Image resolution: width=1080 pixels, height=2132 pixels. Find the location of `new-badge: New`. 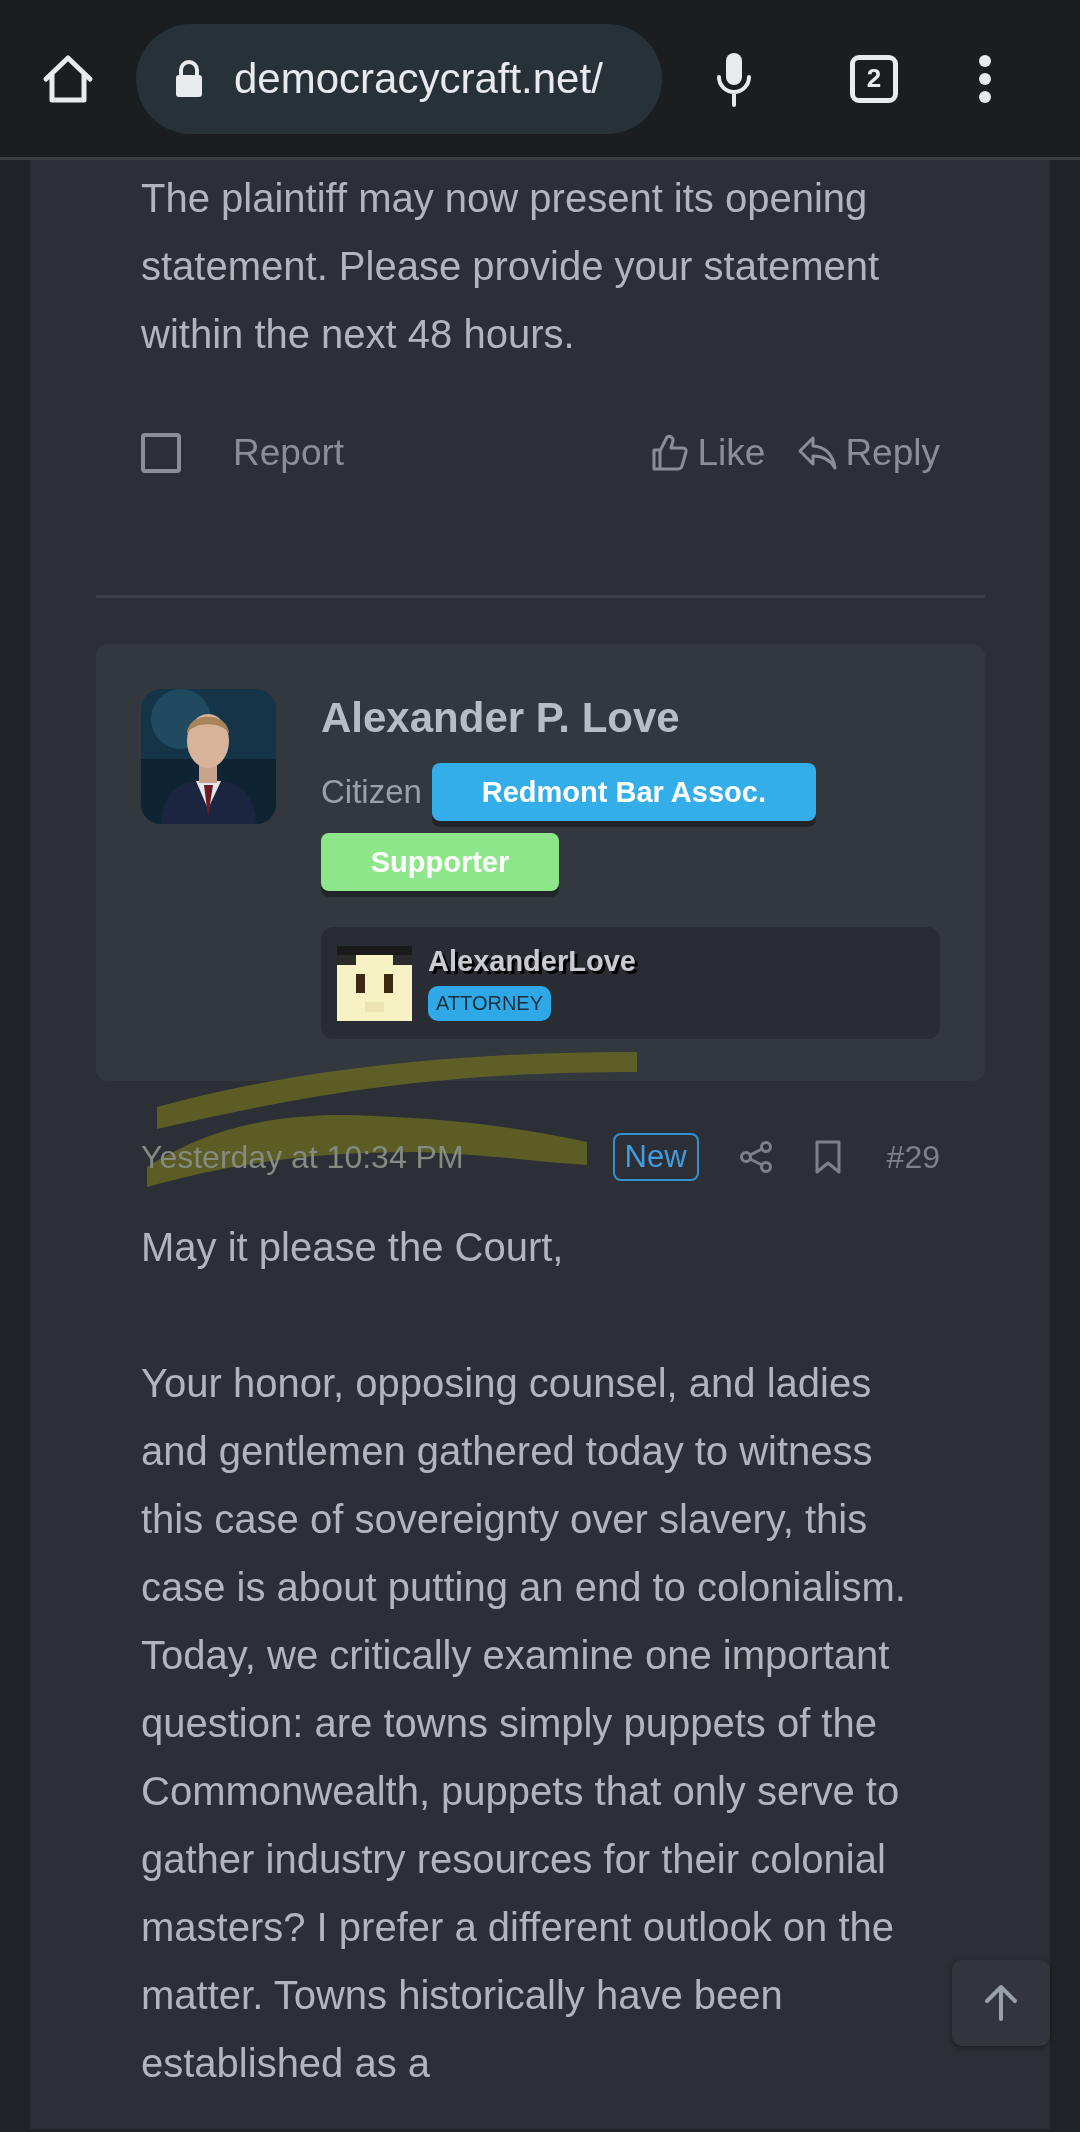

new-badge: New is located at coordinates (655, 1157).